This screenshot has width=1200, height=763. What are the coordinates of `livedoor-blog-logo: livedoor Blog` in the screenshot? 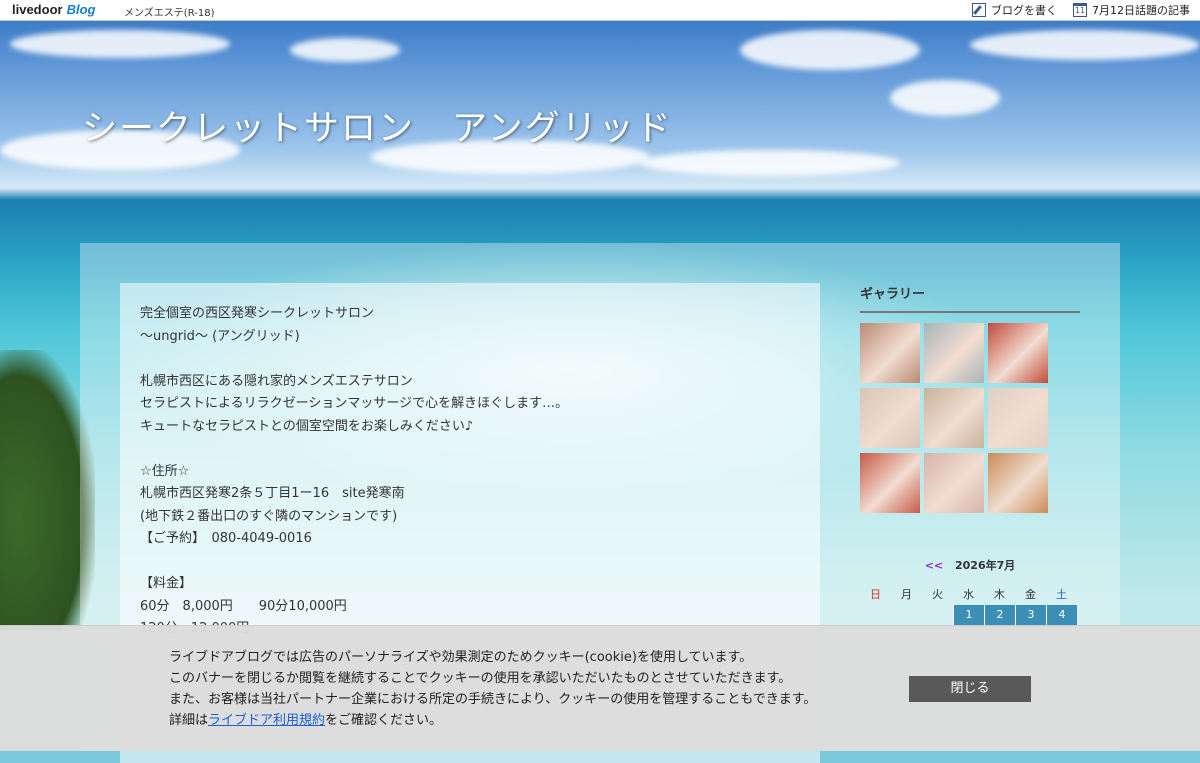 It's located at (53, 9).